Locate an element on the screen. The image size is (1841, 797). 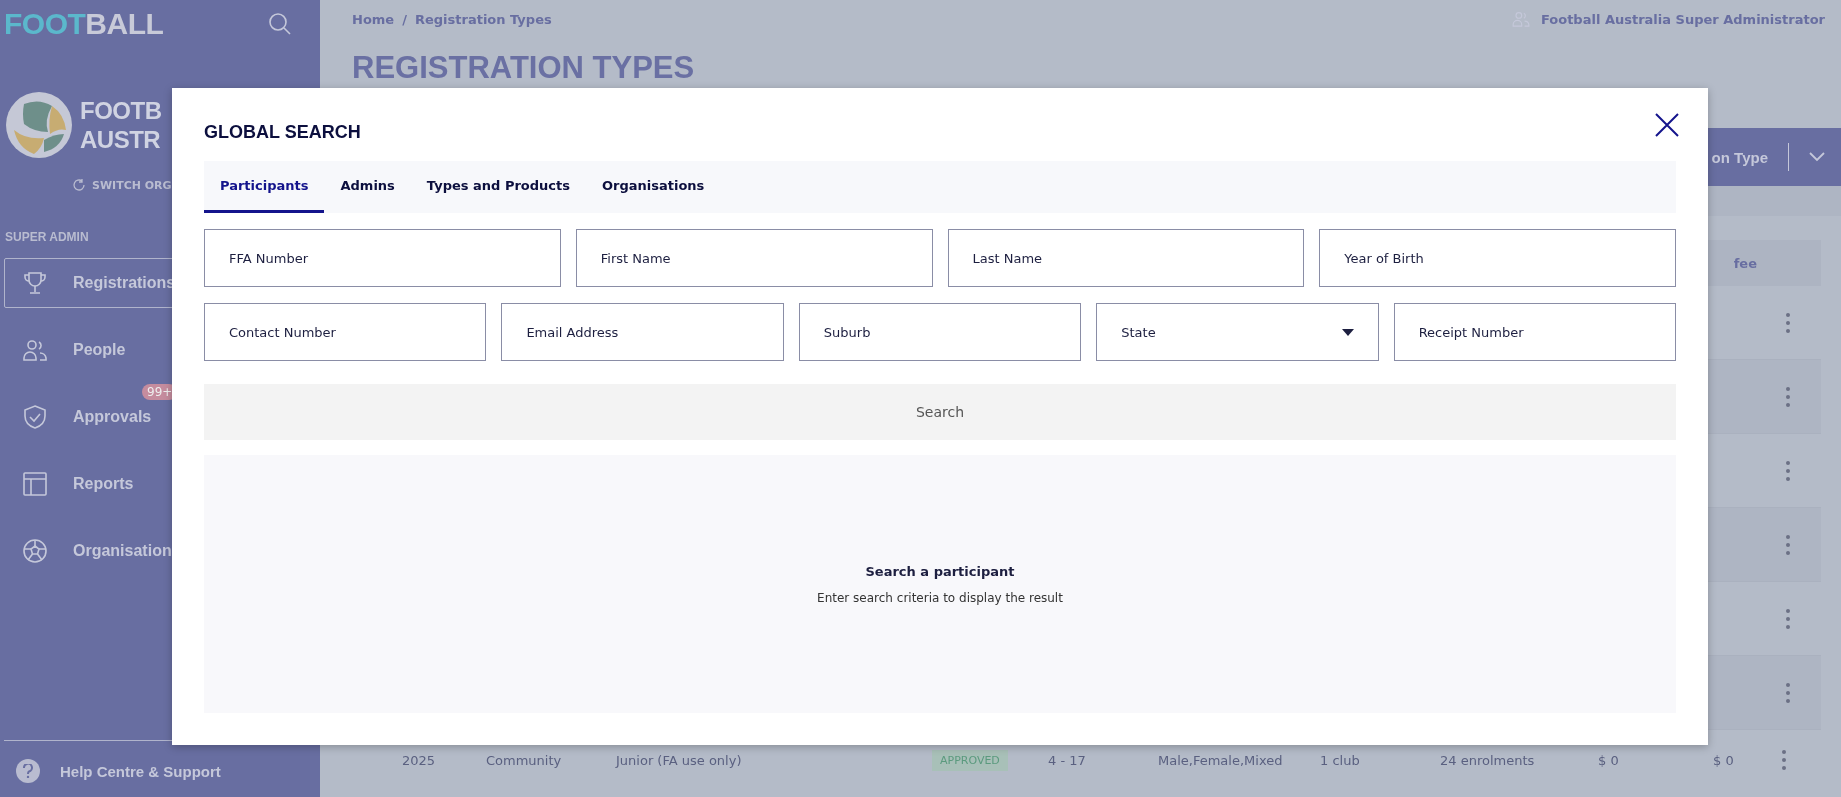
table-cell-text: Community is located at coordinates (524, 760).